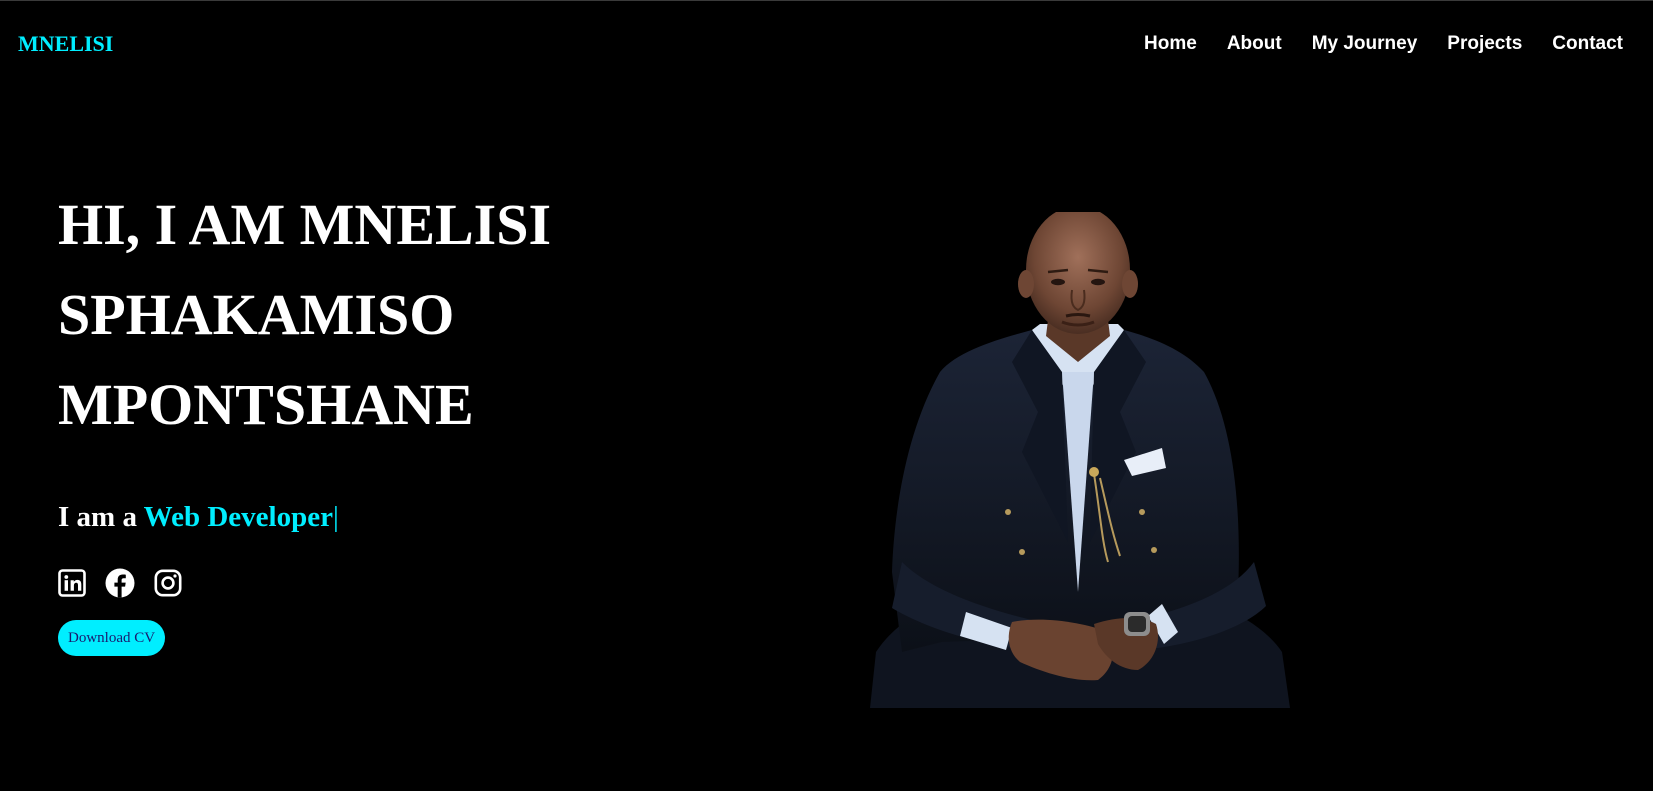  I want to click on linkedin-icon, so click(72, 583).